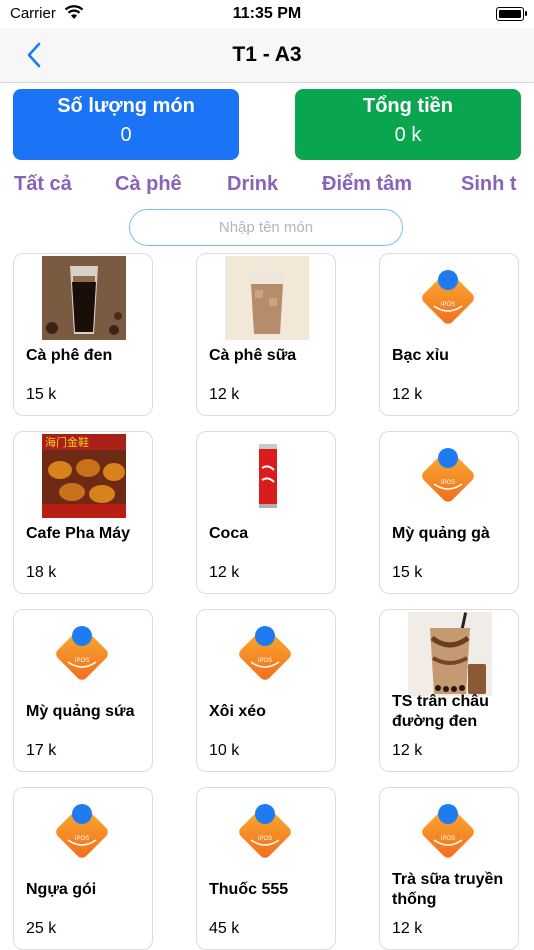 The height and width of the screenshot is (950, 534). What do you see at coordinates (237, 711) in the screenshot?
I see `product-name: Xôi xéo` at bounding box center [237, 711].